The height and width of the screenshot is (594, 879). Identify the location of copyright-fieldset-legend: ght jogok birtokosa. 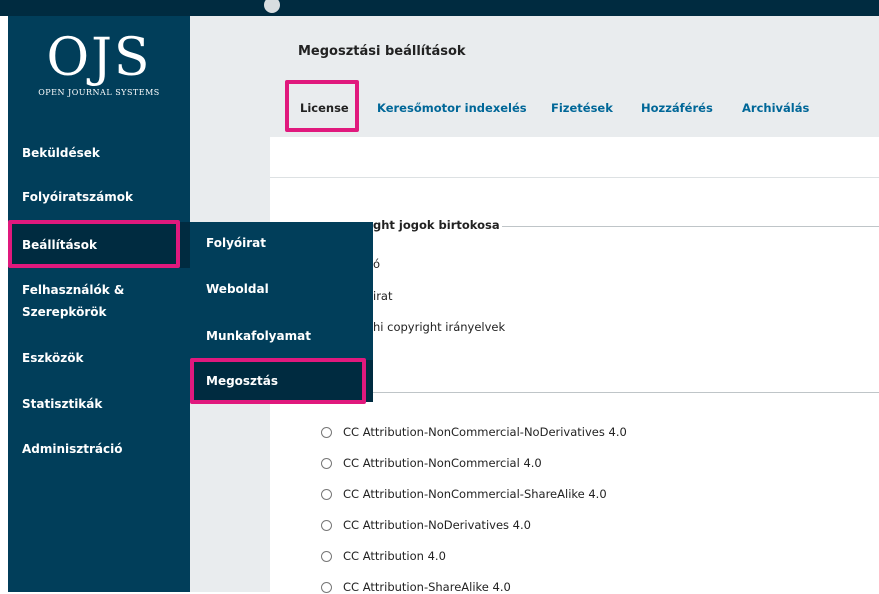
(436, 225).